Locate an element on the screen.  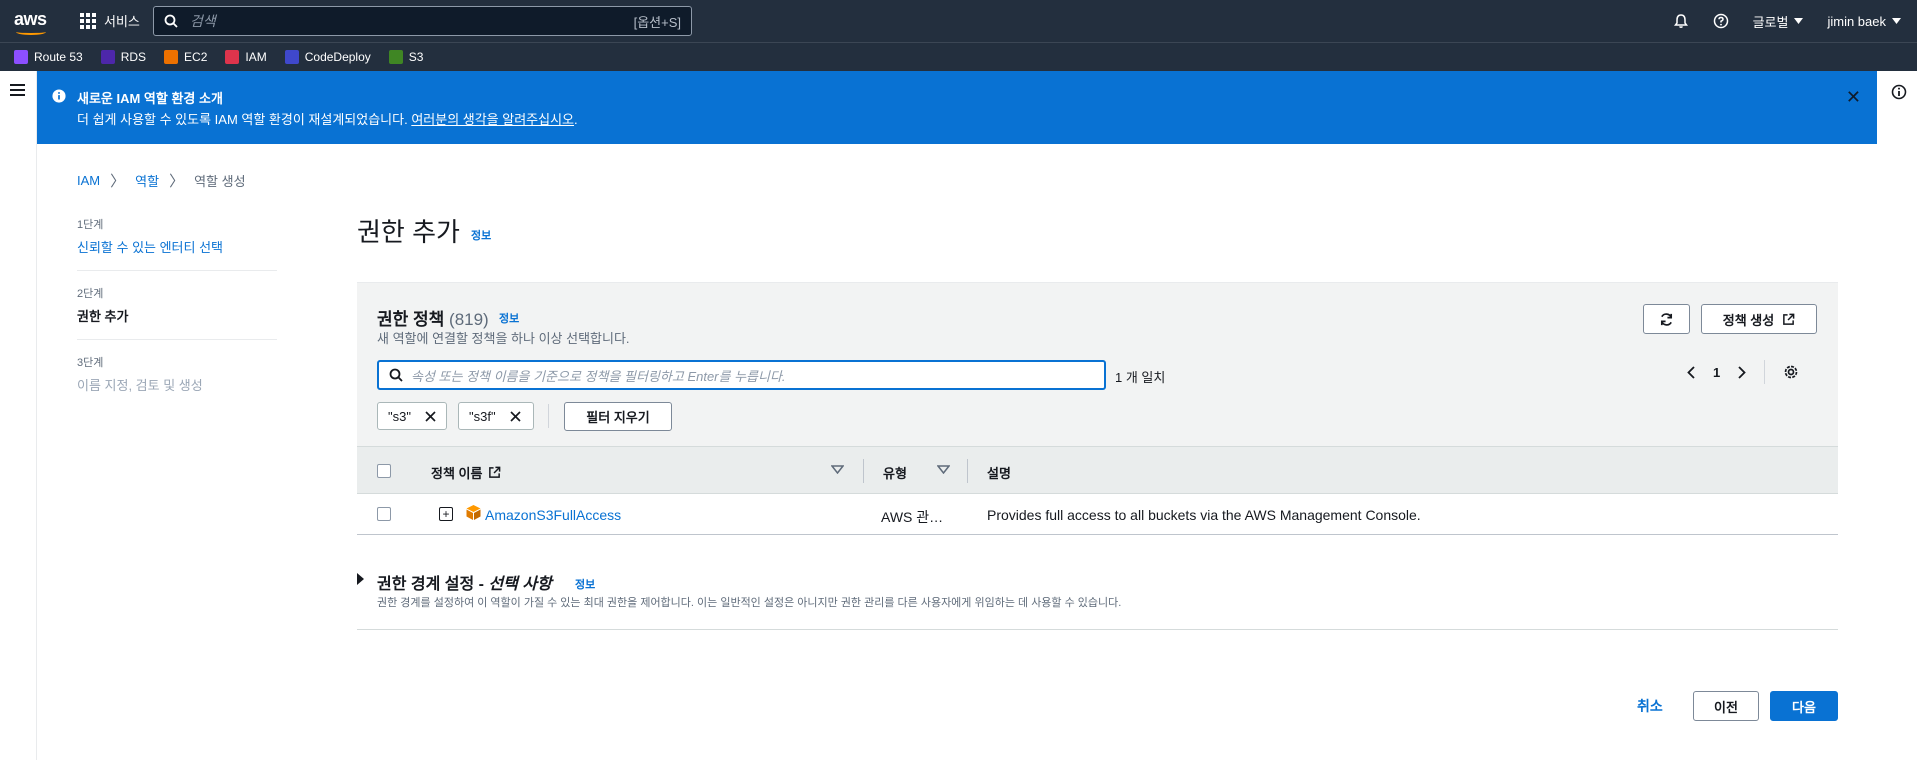
services-menu-button: 서비스 is located at coordinates (110, 20).